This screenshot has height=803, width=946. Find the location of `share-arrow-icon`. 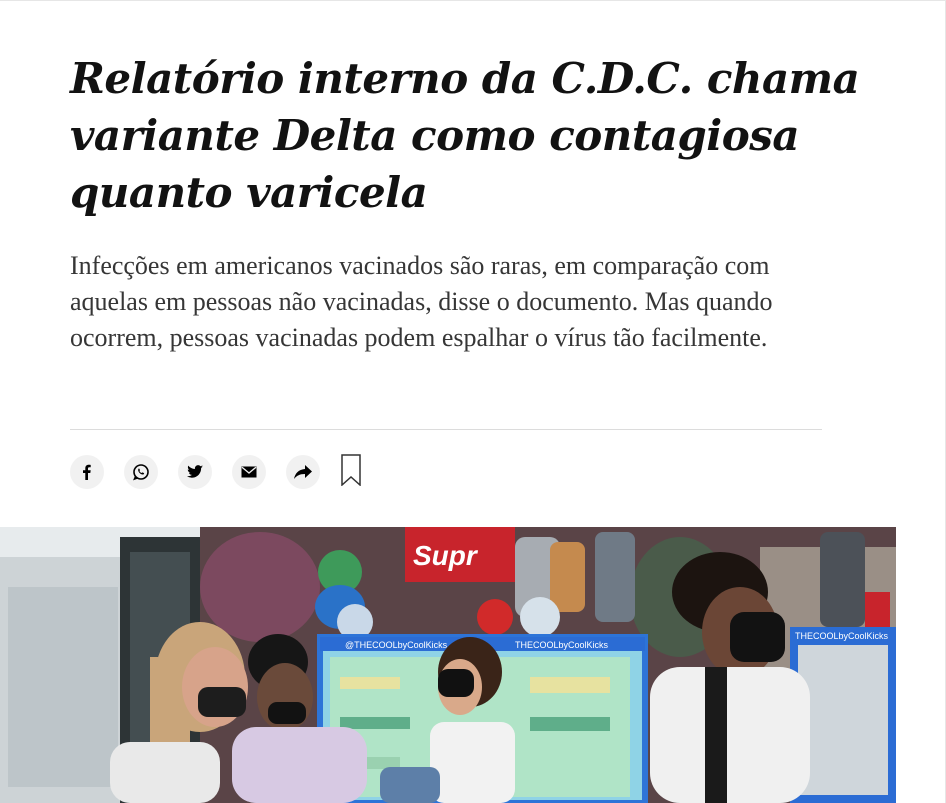

share-arrow-icon is located at coordinates (303, 472).